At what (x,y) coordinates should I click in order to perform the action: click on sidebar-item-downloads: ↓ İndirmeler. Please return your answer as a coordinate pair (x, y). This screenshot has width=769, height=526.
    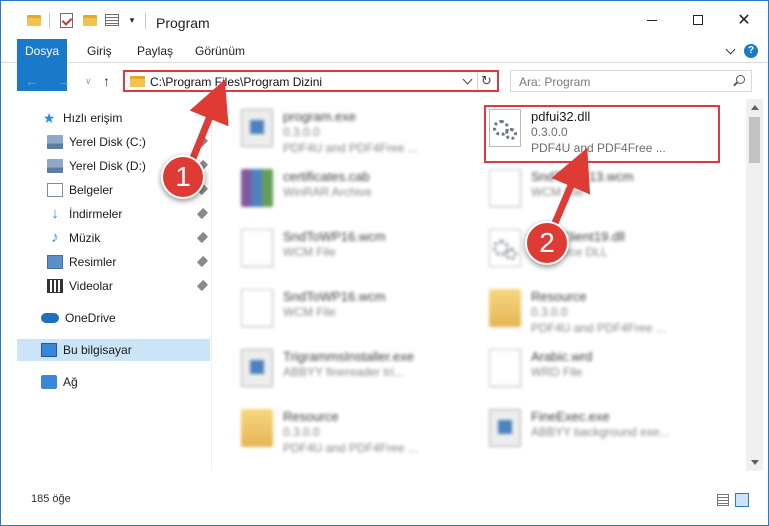
    Looking at the image, I should click on (113, 214).